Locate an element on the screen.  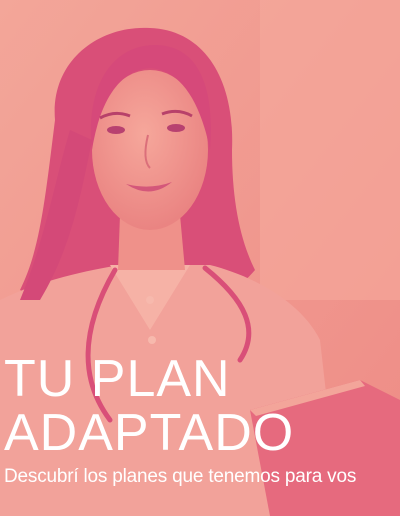
headline-line-1: TU PLAN is located at coordinates (117, 379).